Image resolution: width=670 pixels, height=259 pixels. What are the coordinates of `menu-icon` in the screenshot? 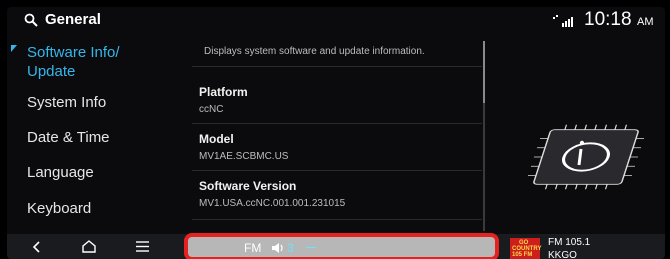 It's located at (142, 246).